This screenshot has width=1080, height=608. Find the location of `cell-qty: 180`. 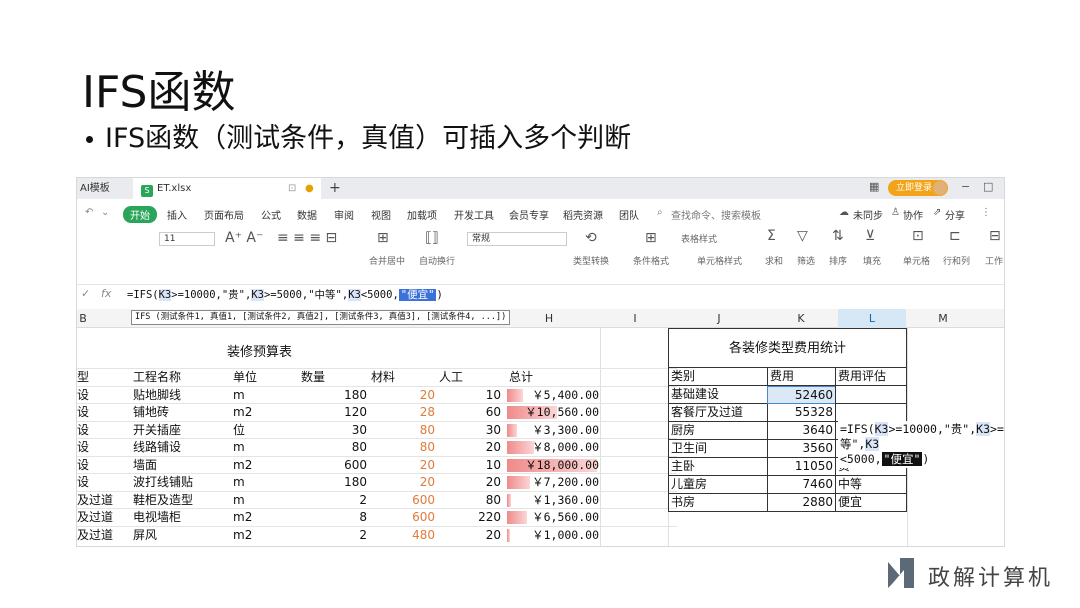

cell-qty: 180 is located at coordinates (334, 482).